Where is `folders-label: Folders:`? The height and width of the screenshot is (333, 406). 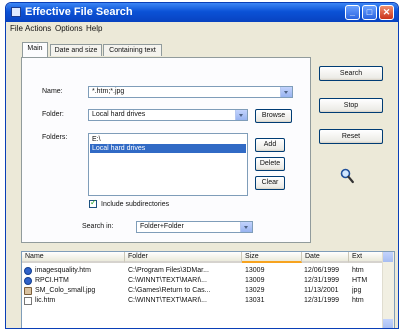
folders-label: Folders: is located at coordinates (55, 137).